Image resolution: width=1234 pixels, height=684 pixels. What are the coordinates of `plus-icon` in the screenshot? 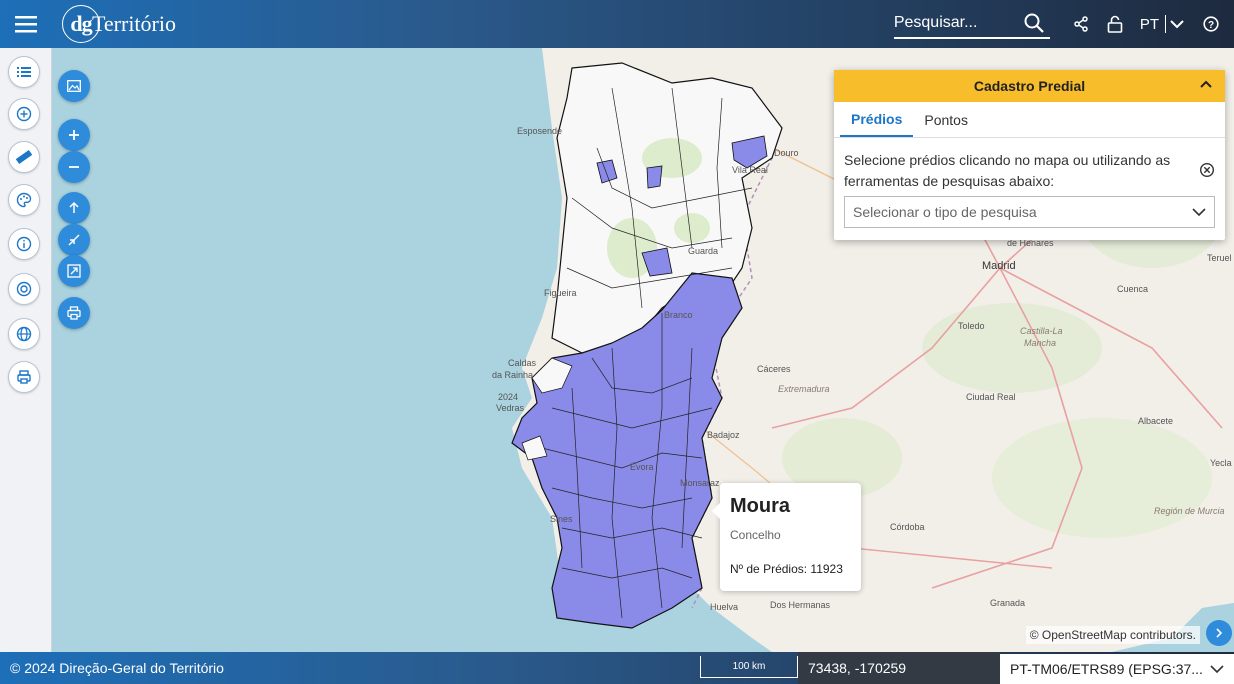 It's located at (74, 135).